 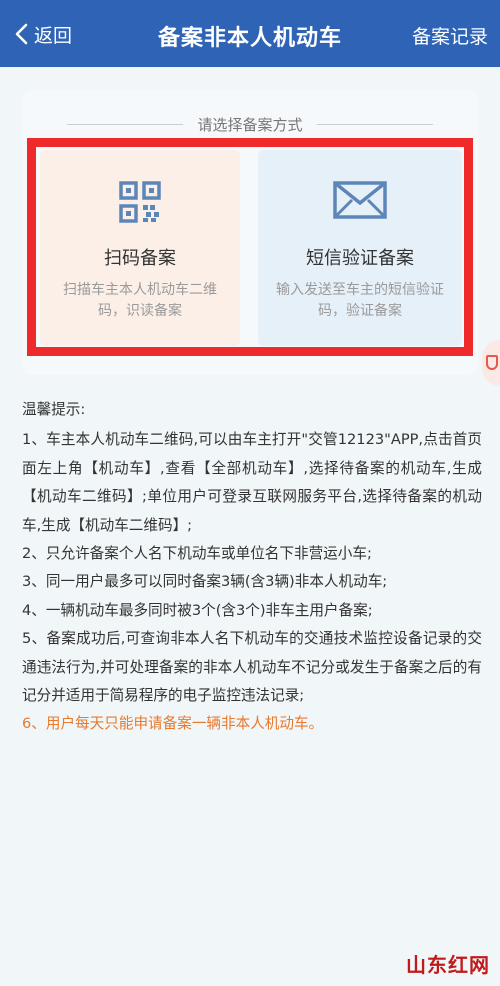 I want to click on scan-filing-title: 扫码备案, so click(x=140, y=258).